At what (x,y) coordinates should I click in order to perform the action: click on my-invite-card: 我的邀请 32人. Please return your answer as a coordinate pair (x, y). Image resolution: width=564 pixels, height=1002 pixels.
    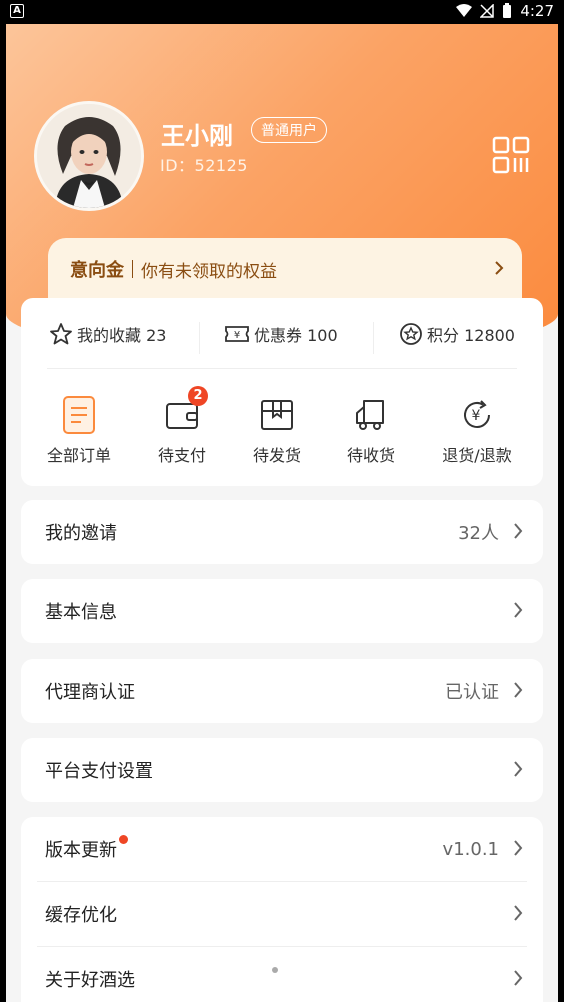
    Looking at the image, I should click on (282, 532).